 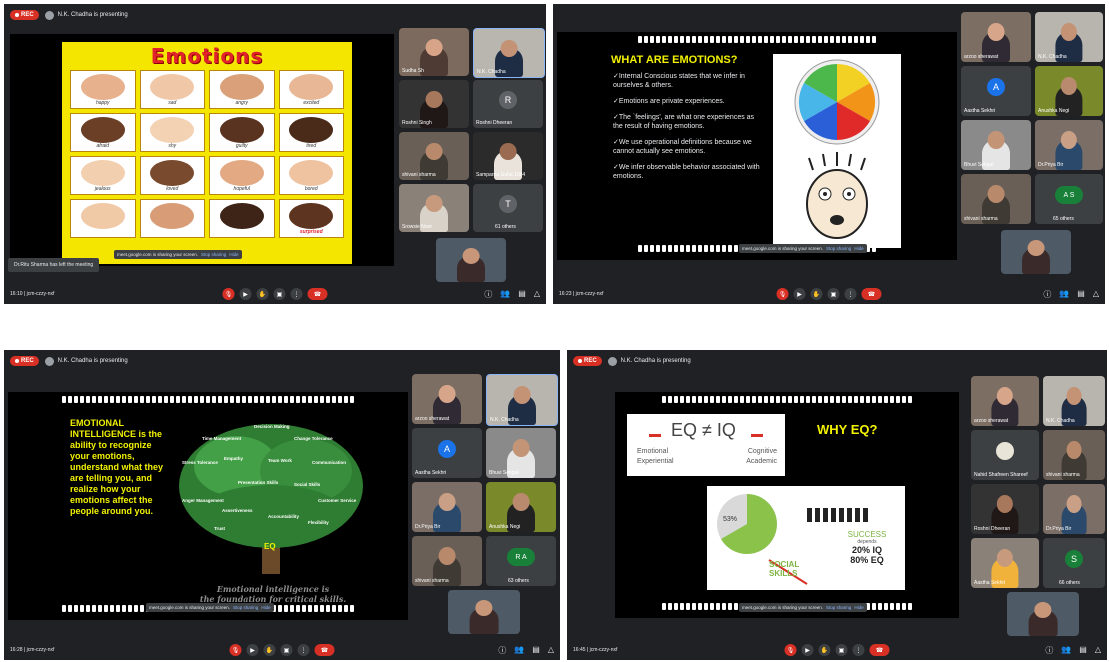 I want to click on participant-tile: Srowsie Noor, so click(x=434, y=208).